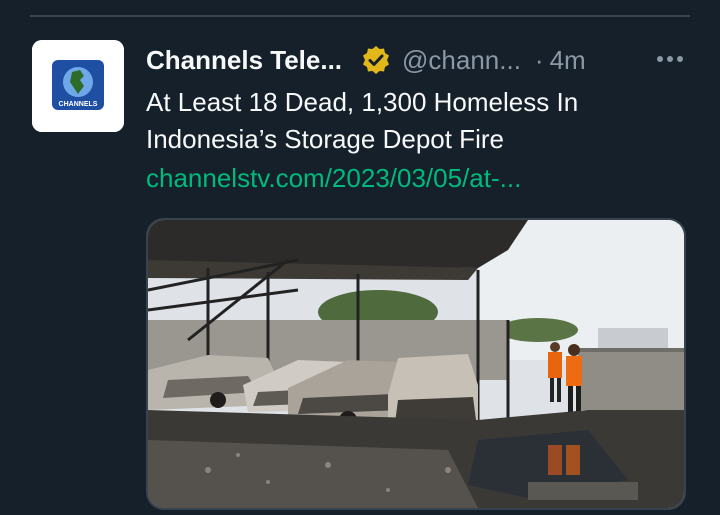  I want to click on verified-badge-icon, so click(376, 60).